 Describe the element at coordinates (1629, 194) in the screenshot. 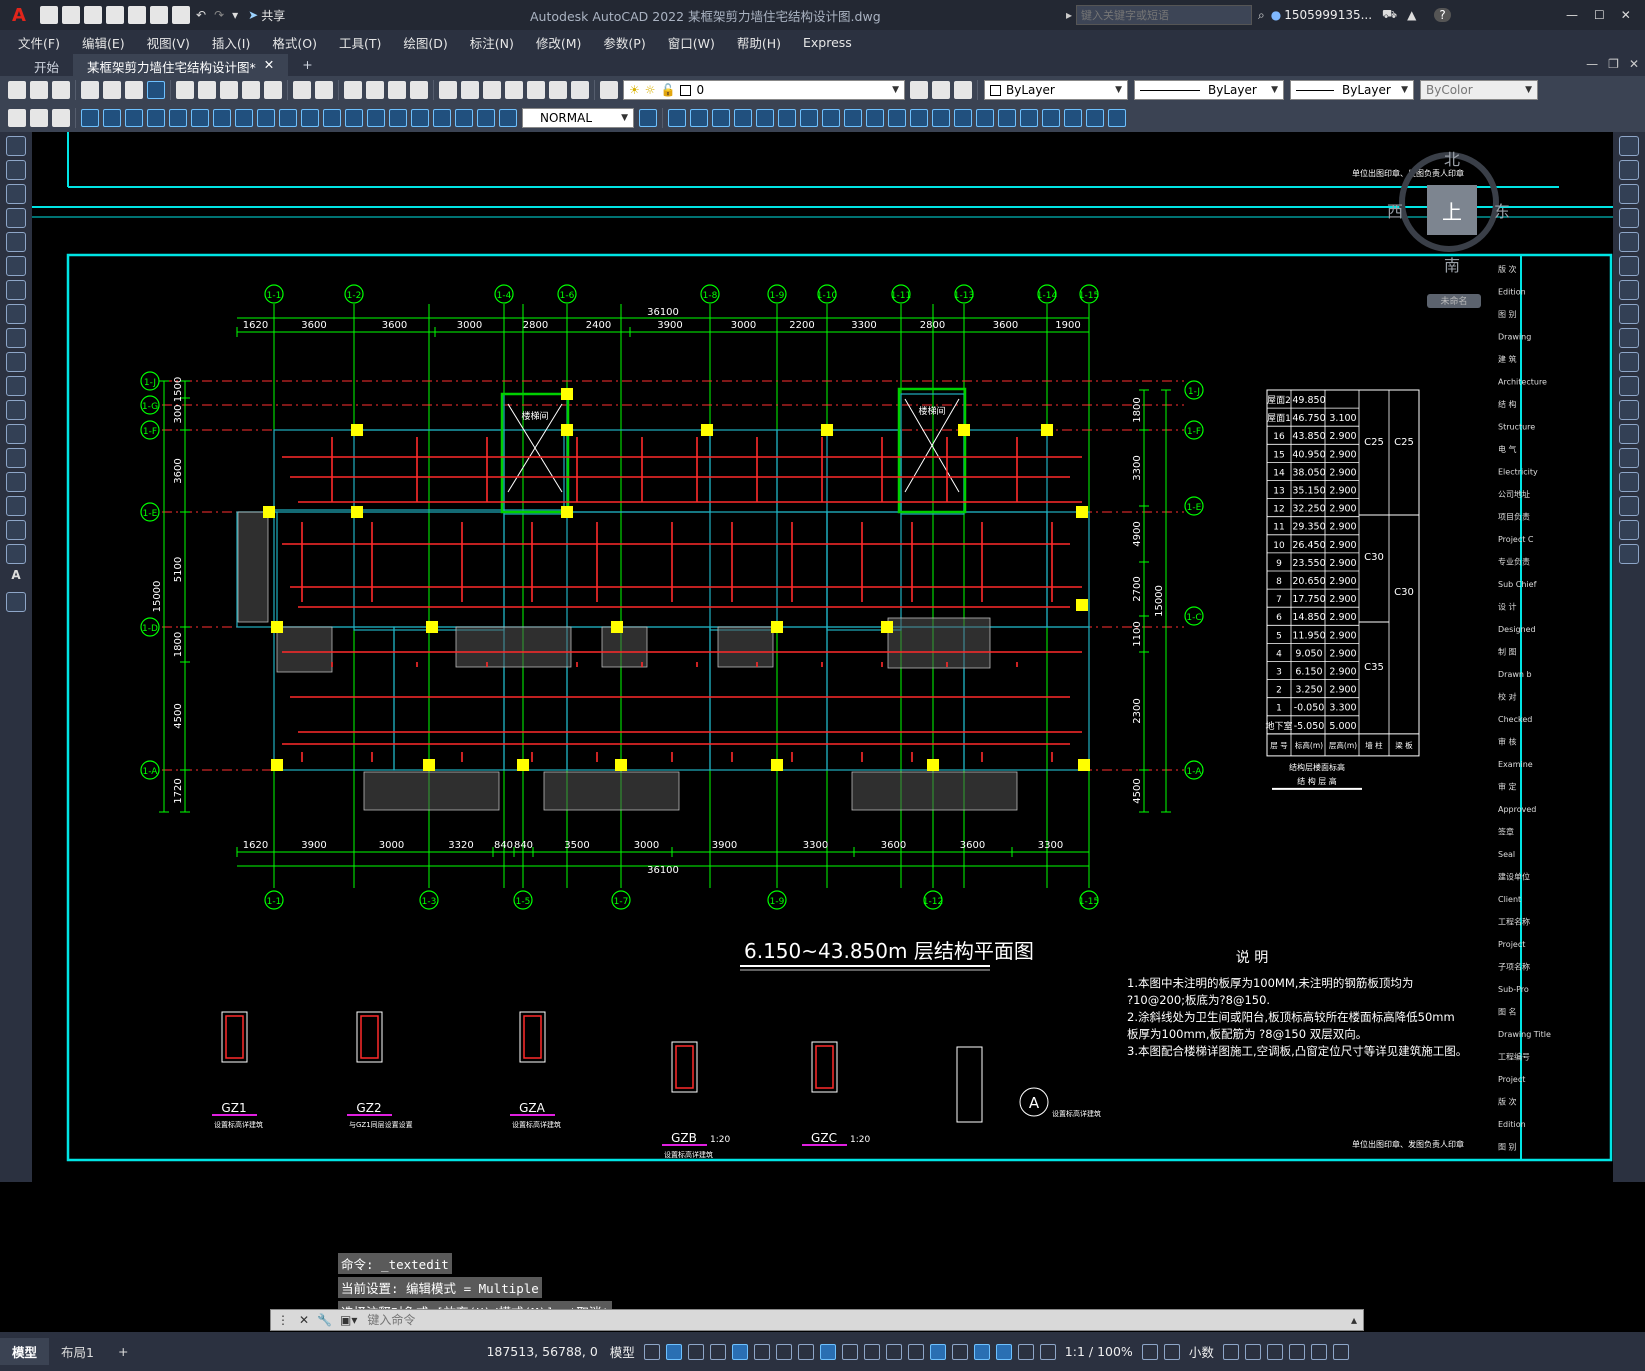

I see `mirror-icon` at that location.